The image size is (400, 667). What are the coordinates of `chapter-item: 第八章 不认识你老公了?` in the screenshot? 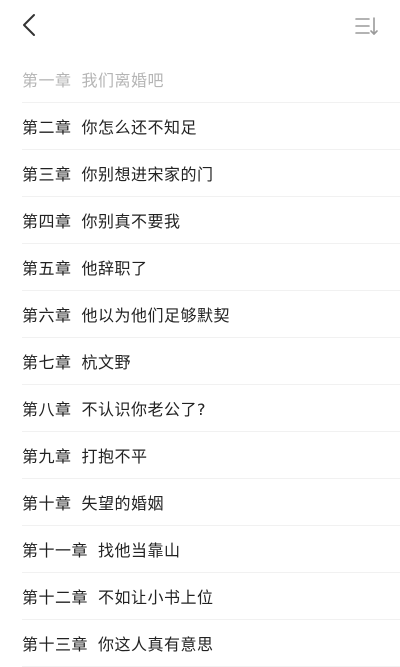 It's located at (211, 408).